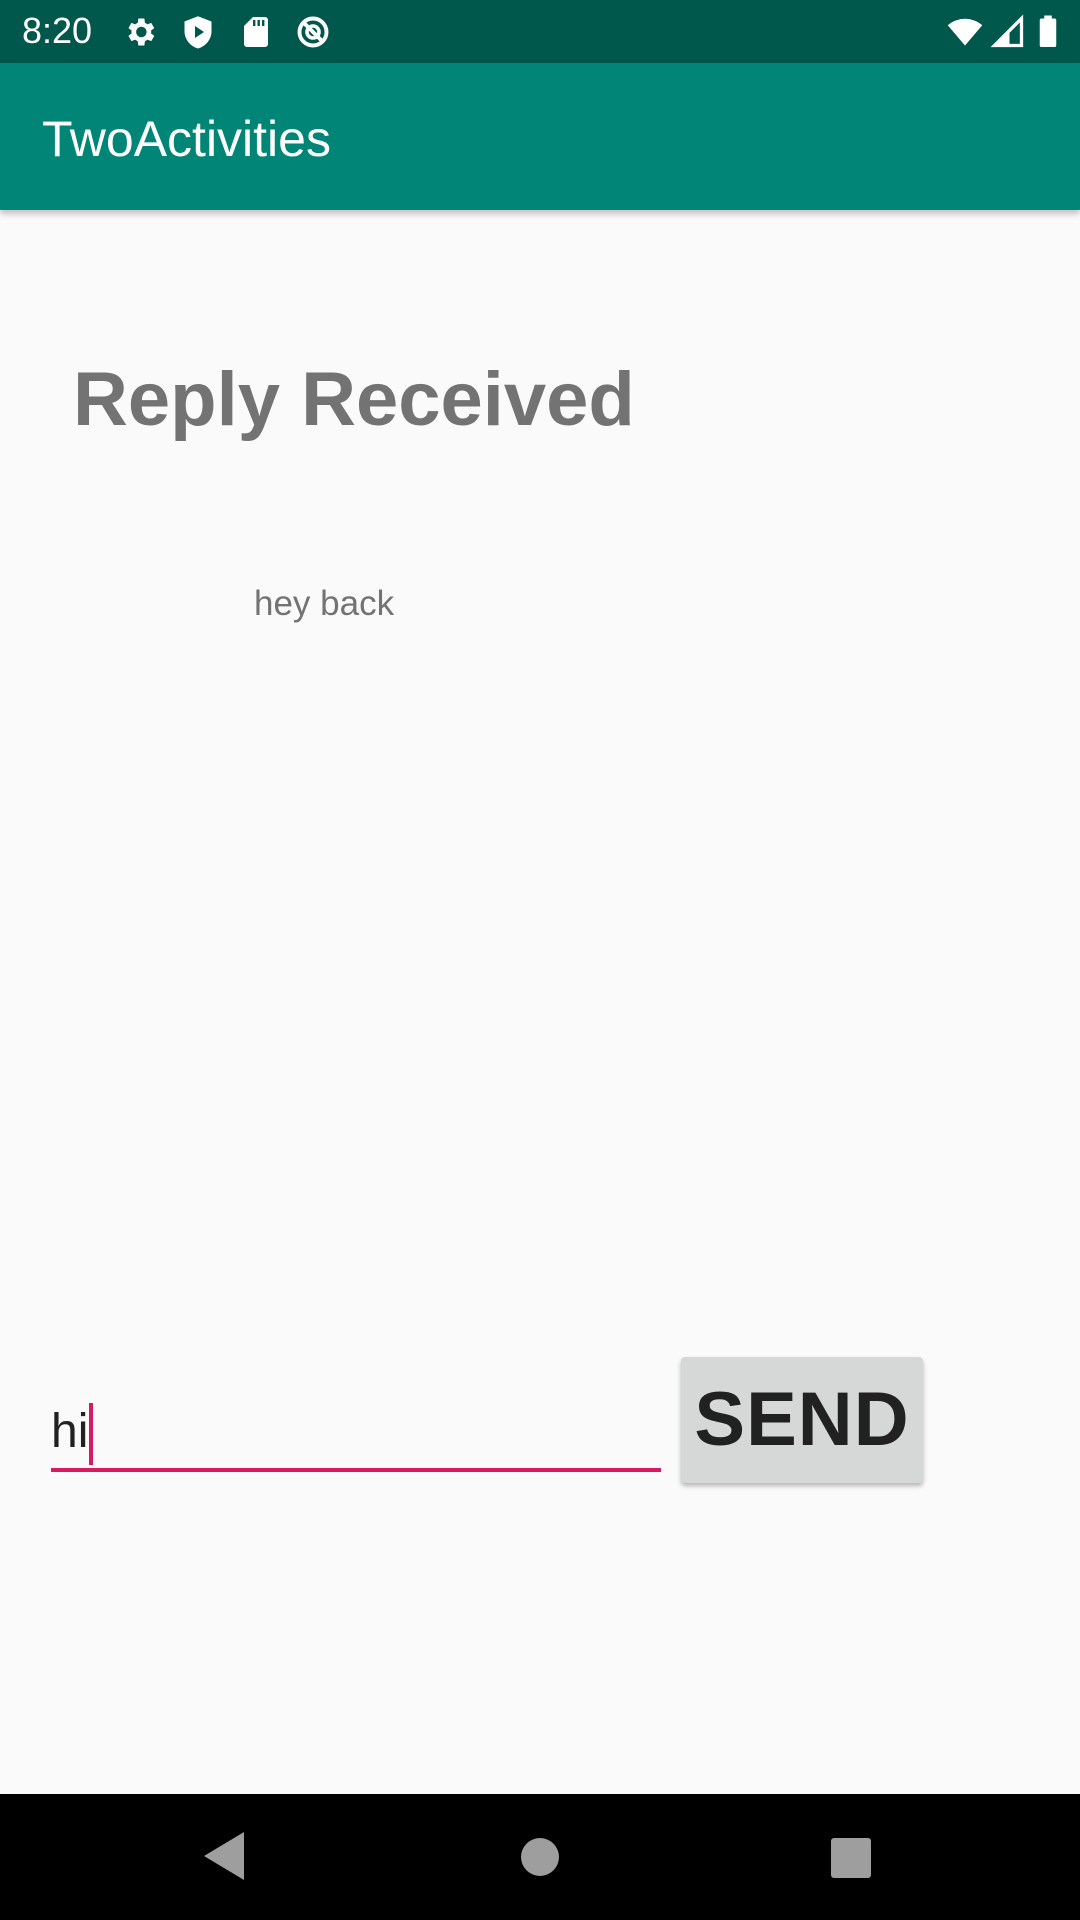 This screenshot has width=1080, height=1920. Describe the element at coordinates (1007, 31) in the screenshot. I see `cellular-signal-icon` at that location.